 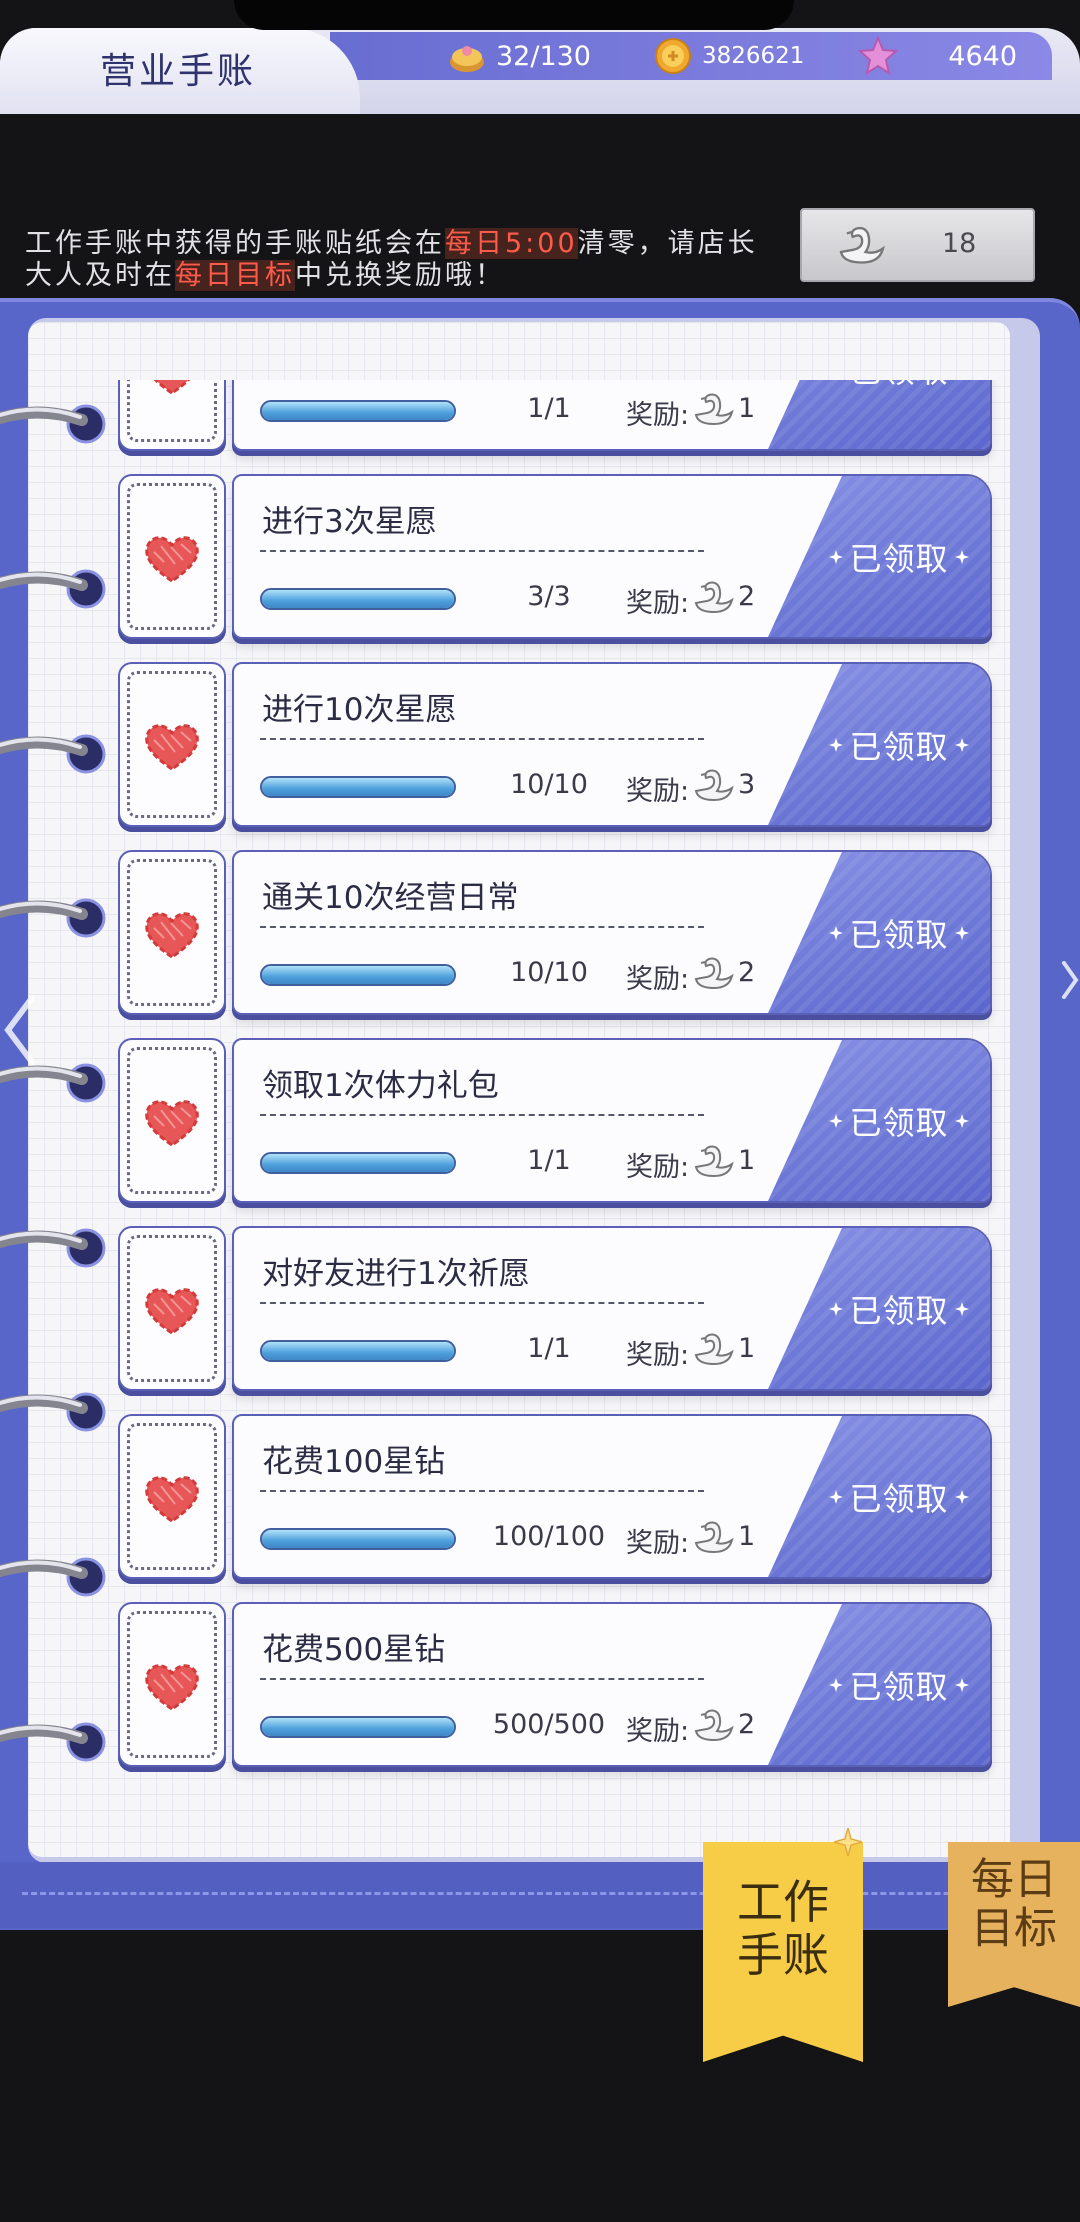 I want to click on tab-daily-goals: 每日 目标, so click(x=1014, y=1924).